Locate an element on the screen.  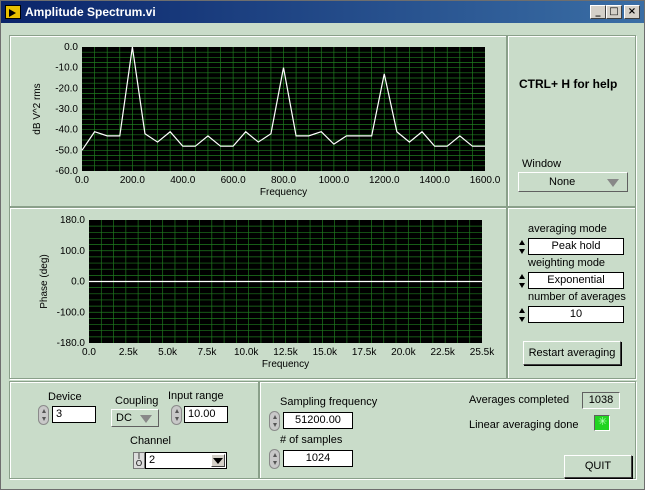
x-tick-label: 1000.0 is located at coordinates (334, 180).